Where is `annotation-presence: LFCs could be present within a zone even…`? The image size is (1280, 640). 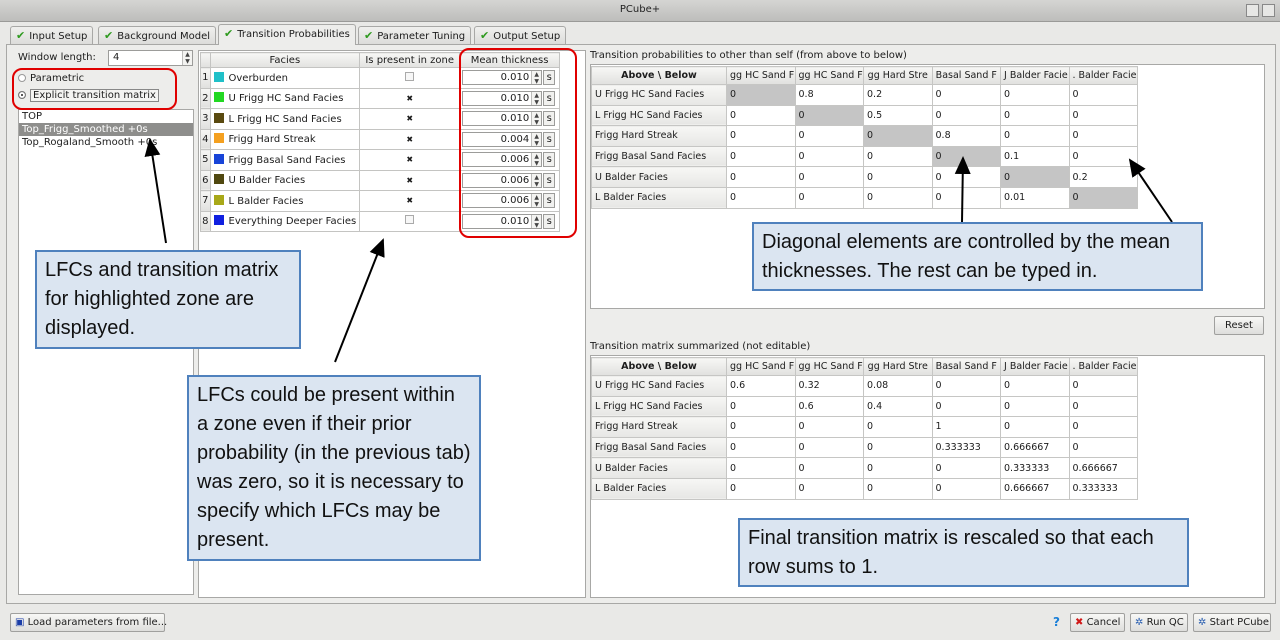
annotation-presence: LFCs could be present within a zone even… is located at coordinates (334, 468).